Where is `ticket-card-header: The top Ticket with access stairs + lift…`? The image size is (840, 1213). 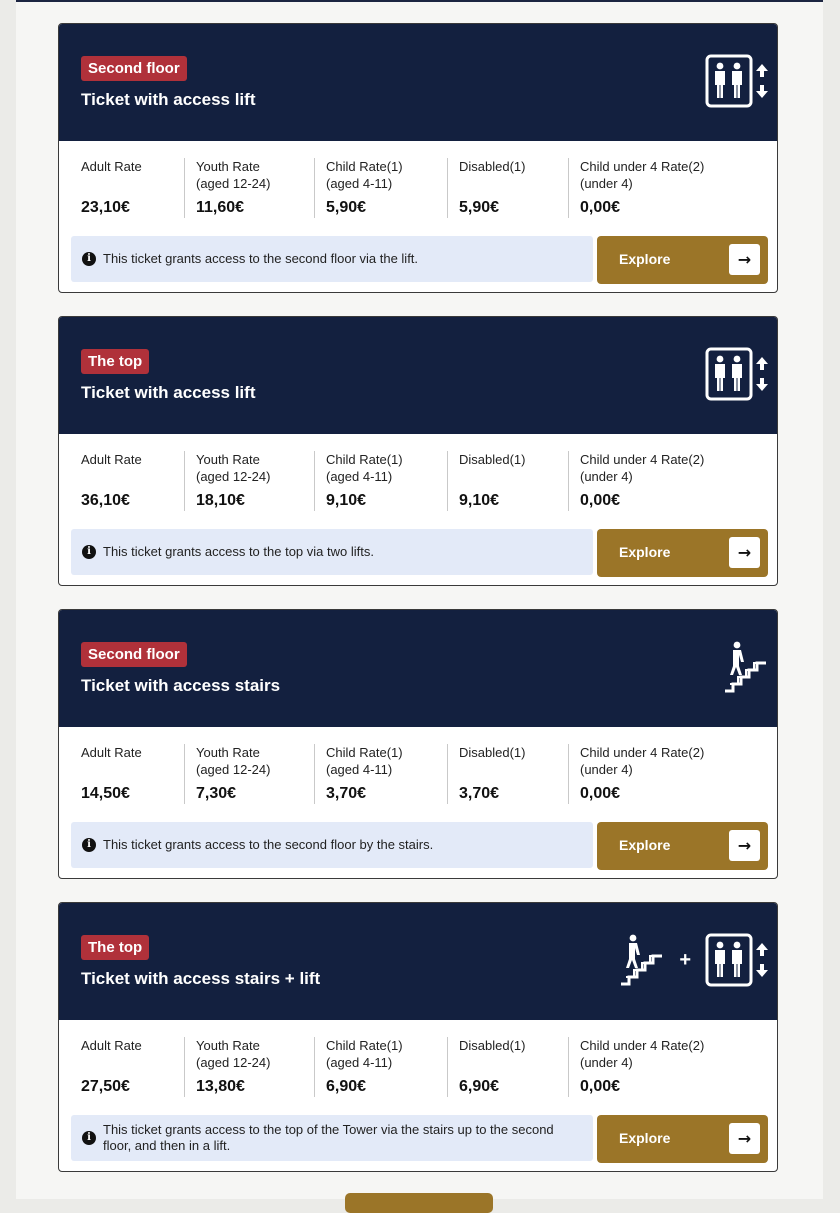
ticket-card-header: The top Ticket with access stairs + lift… is located at coordinates (418, 961).